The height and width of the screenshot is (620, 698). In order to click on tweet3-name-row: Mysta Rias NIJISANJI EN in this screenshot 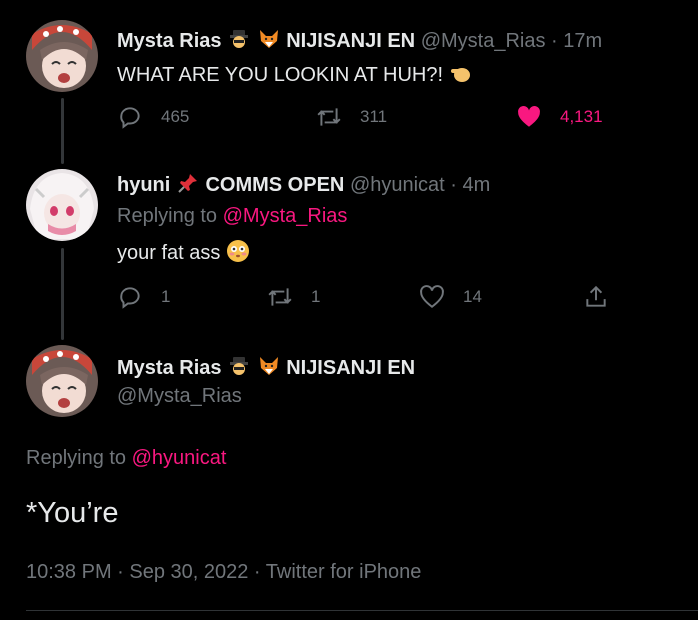, I will do `click(266, 367)`.